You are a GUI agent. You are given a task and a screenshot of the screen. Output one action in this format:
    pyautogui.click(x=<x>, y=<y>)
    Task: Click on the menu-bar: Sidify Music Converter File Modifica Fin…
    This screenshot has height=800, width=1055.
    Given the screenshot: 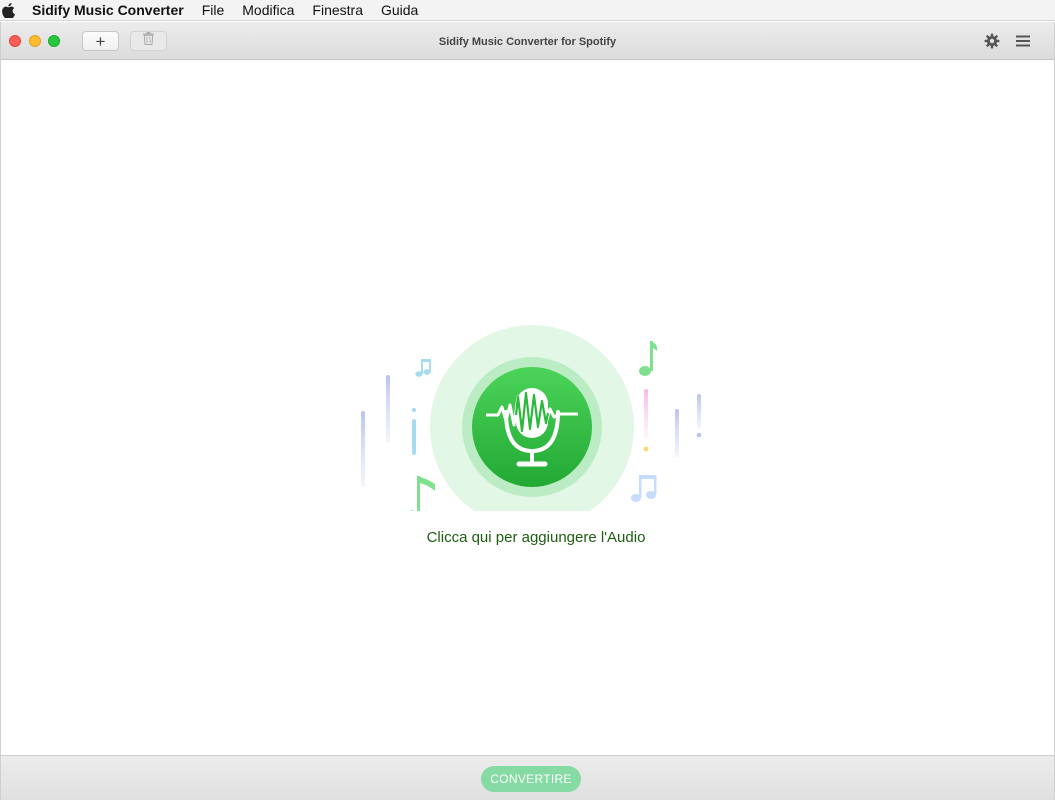 What is the action you would take?
    pyautogui.click(x=527, y=10)
    